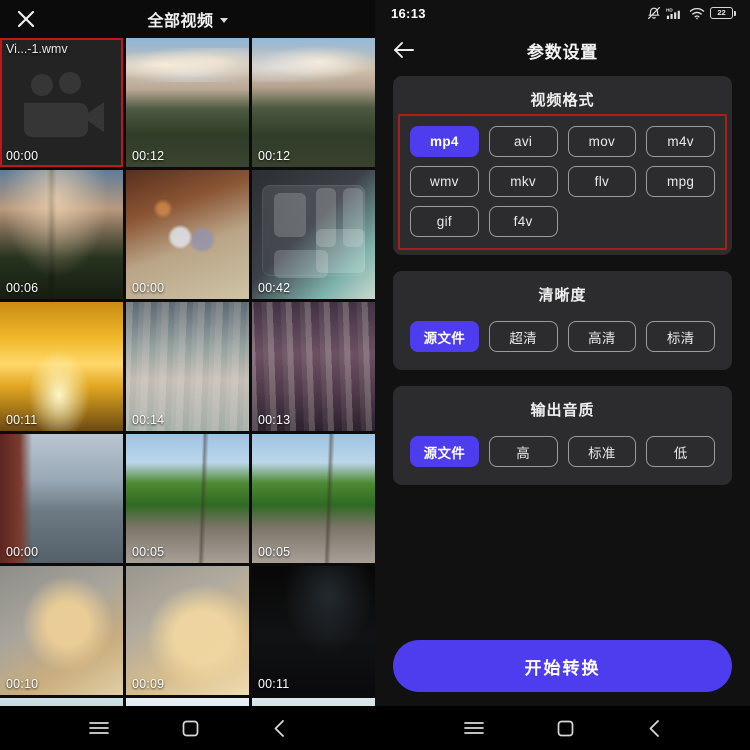 The height and width of the screenshot is (750, 750). I want to click on card-title: 清晰度, so click(562, 295).